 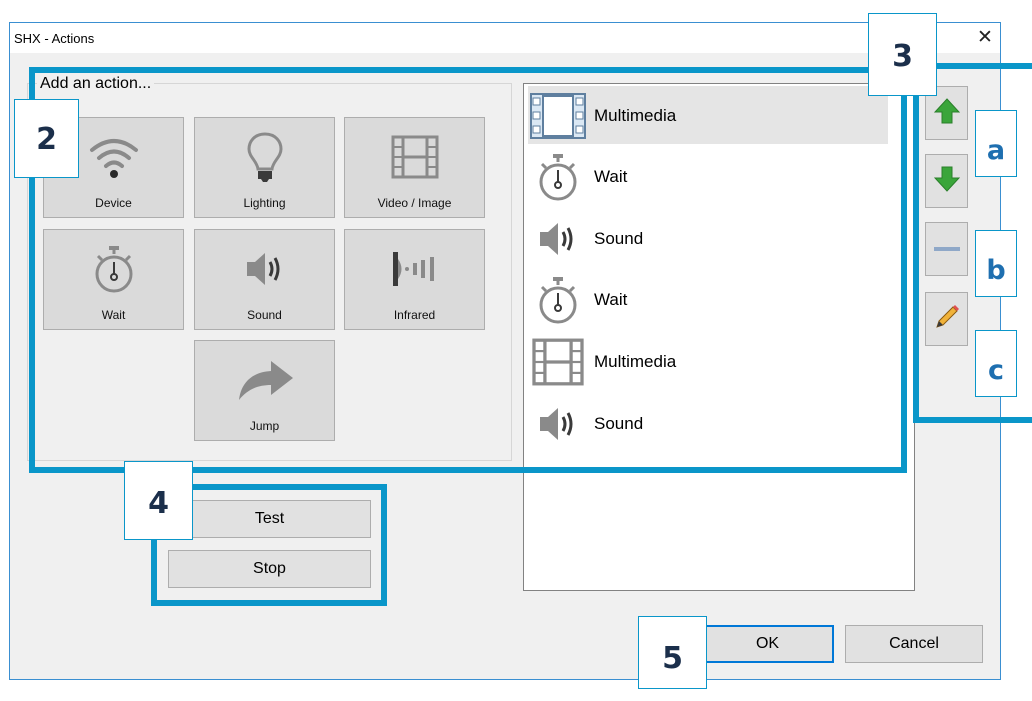 I want to click on cancel-button: Cancel, so click(x=914, y=644).